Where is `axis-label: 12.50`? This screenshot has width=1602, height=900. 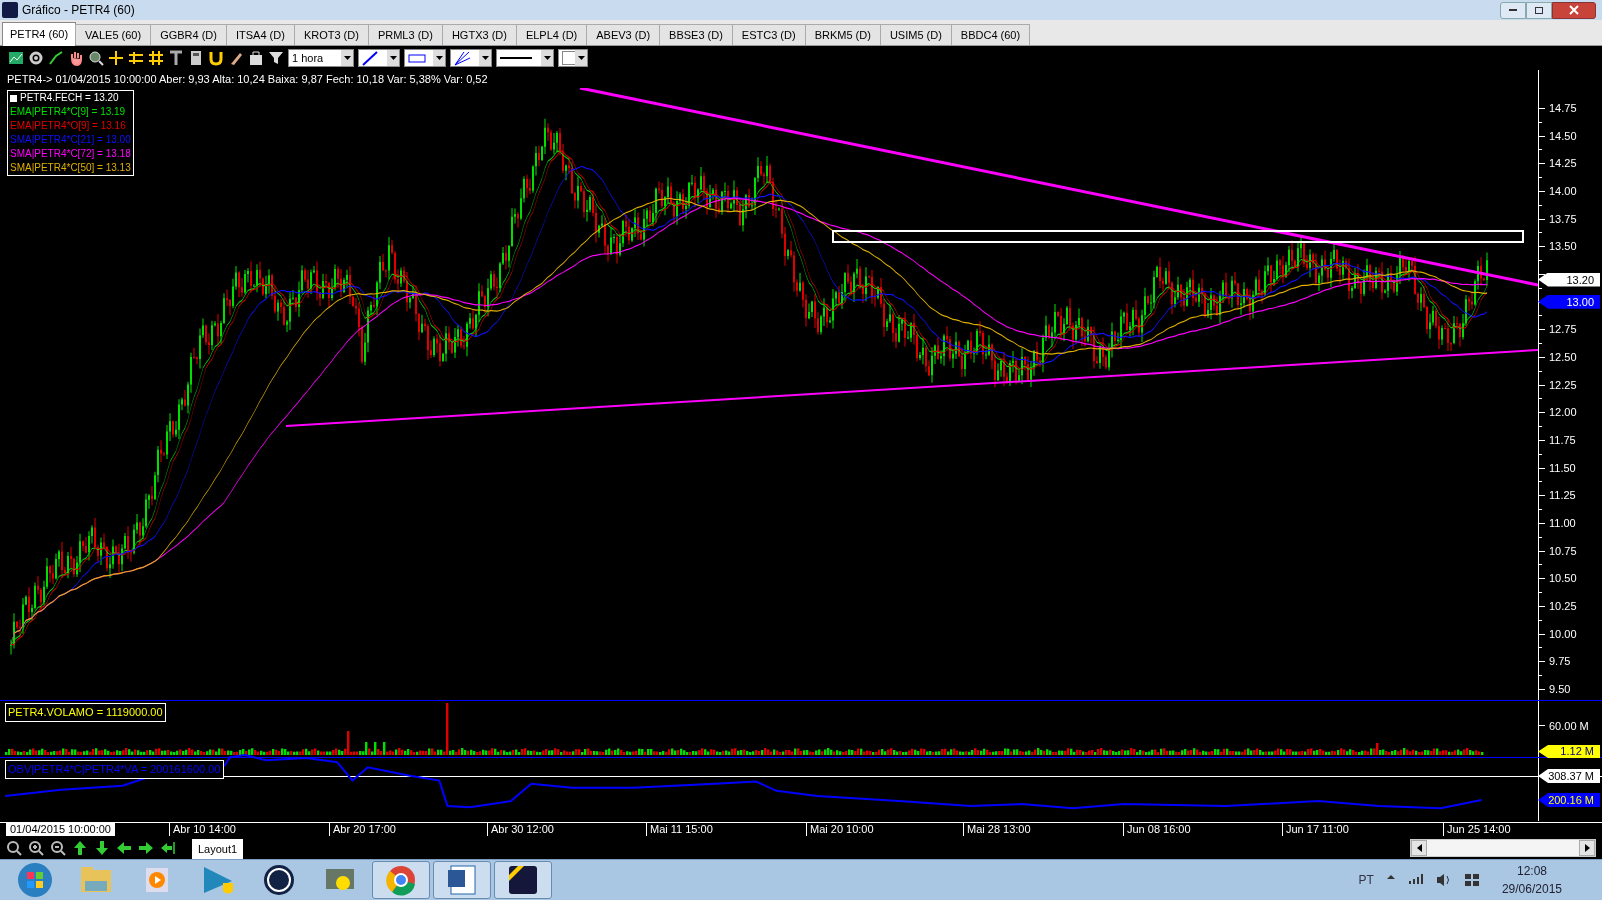
axis-label: 12.50 is located at coordinates (1563, 357).